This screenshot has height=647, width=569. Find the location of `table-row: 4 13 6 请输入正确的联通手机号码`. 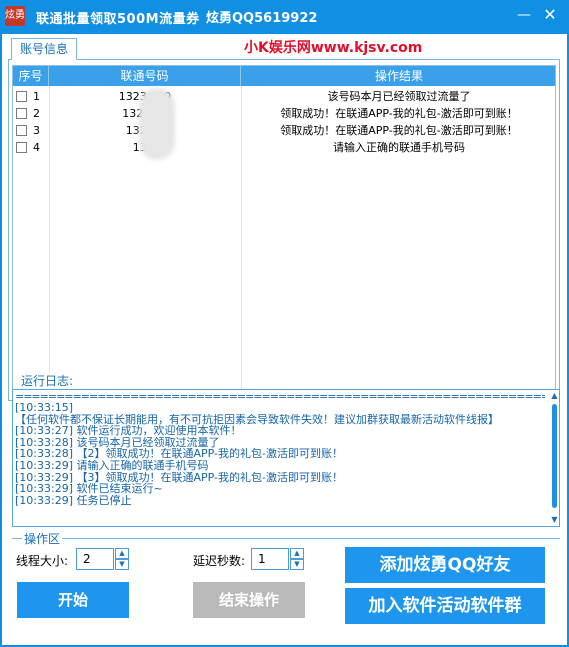

table-row: 4 13 6 请输入正确的联通手机号码 is located at coordinates (284, 147).